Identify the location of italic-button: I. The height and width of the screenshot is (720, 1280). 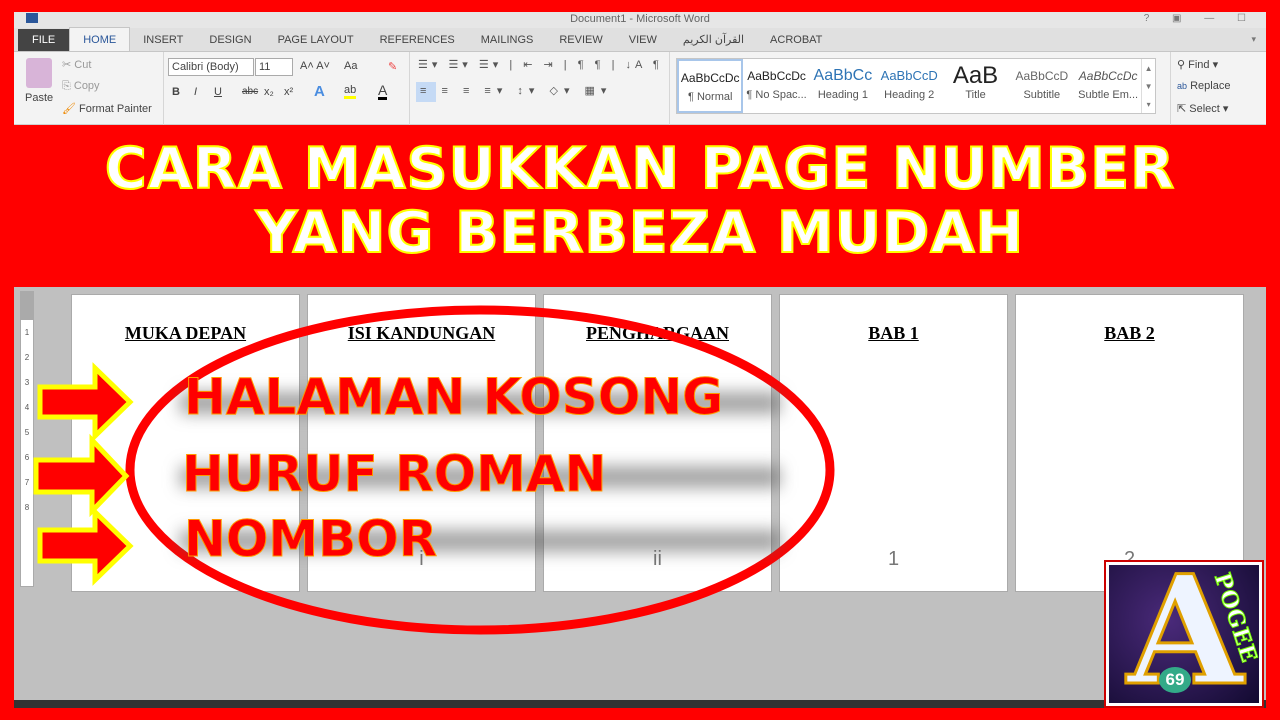
(195, 92).